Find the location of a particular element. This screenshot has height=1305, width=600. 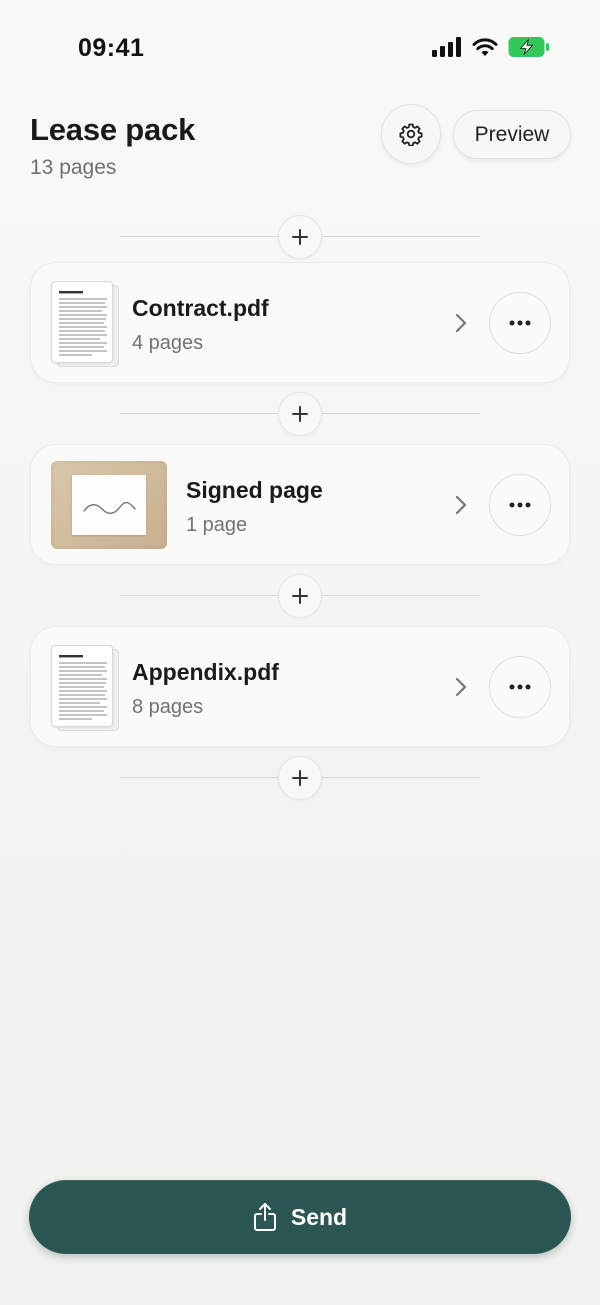

document-page-count: 1 page is located at coordinates (217, 525).